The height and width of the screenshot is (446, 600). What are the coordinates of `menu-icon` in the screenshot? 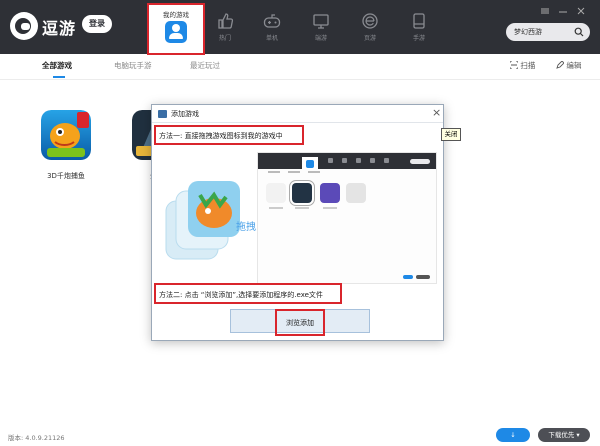 It's located at (545, 11).